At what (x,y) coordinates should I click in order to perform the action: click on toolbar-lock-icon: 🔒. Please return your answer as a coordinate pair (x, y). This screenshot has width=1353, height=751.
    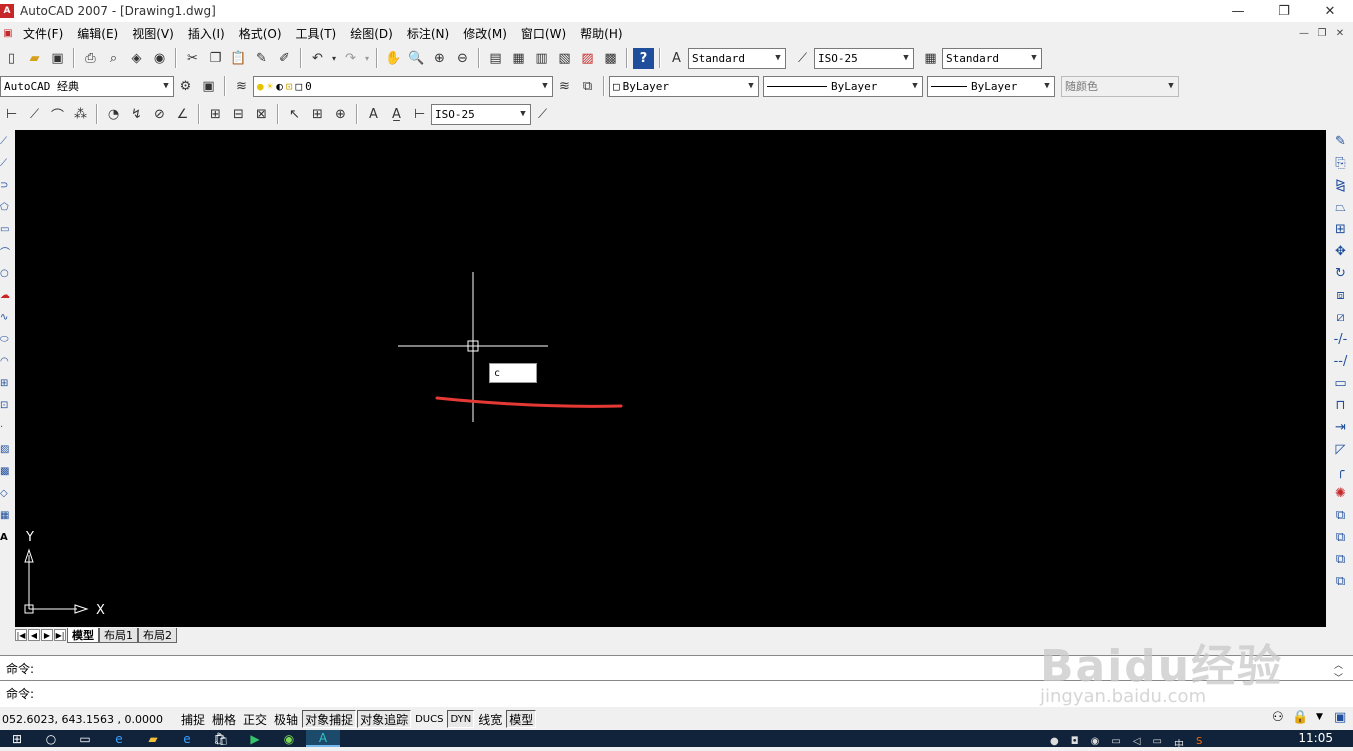
    Looking at the image, I should click on (1300, 717).